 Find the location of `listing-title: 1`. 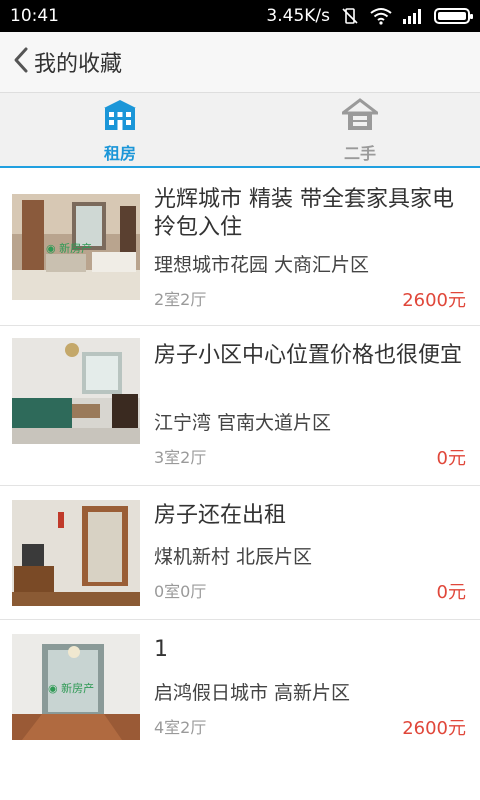

listing-title: 1 is located at coordinates (161, 649).